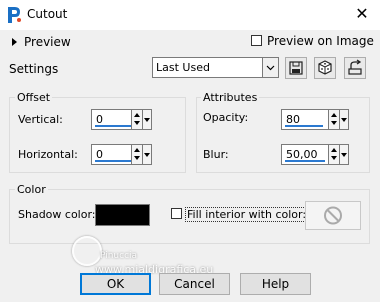 The height and width of the screenshot is (302, 380). What do you see at coordinates (146, 119) in the screenshot?
I see `vertical-dropdown-arrow` at bounding box center [146, 119].